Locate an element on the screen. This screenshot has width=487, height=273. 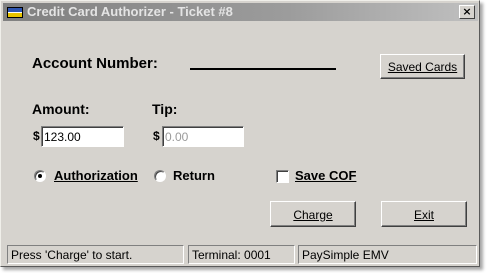
radio-unselected-icon is located at coordinates (160, 176).